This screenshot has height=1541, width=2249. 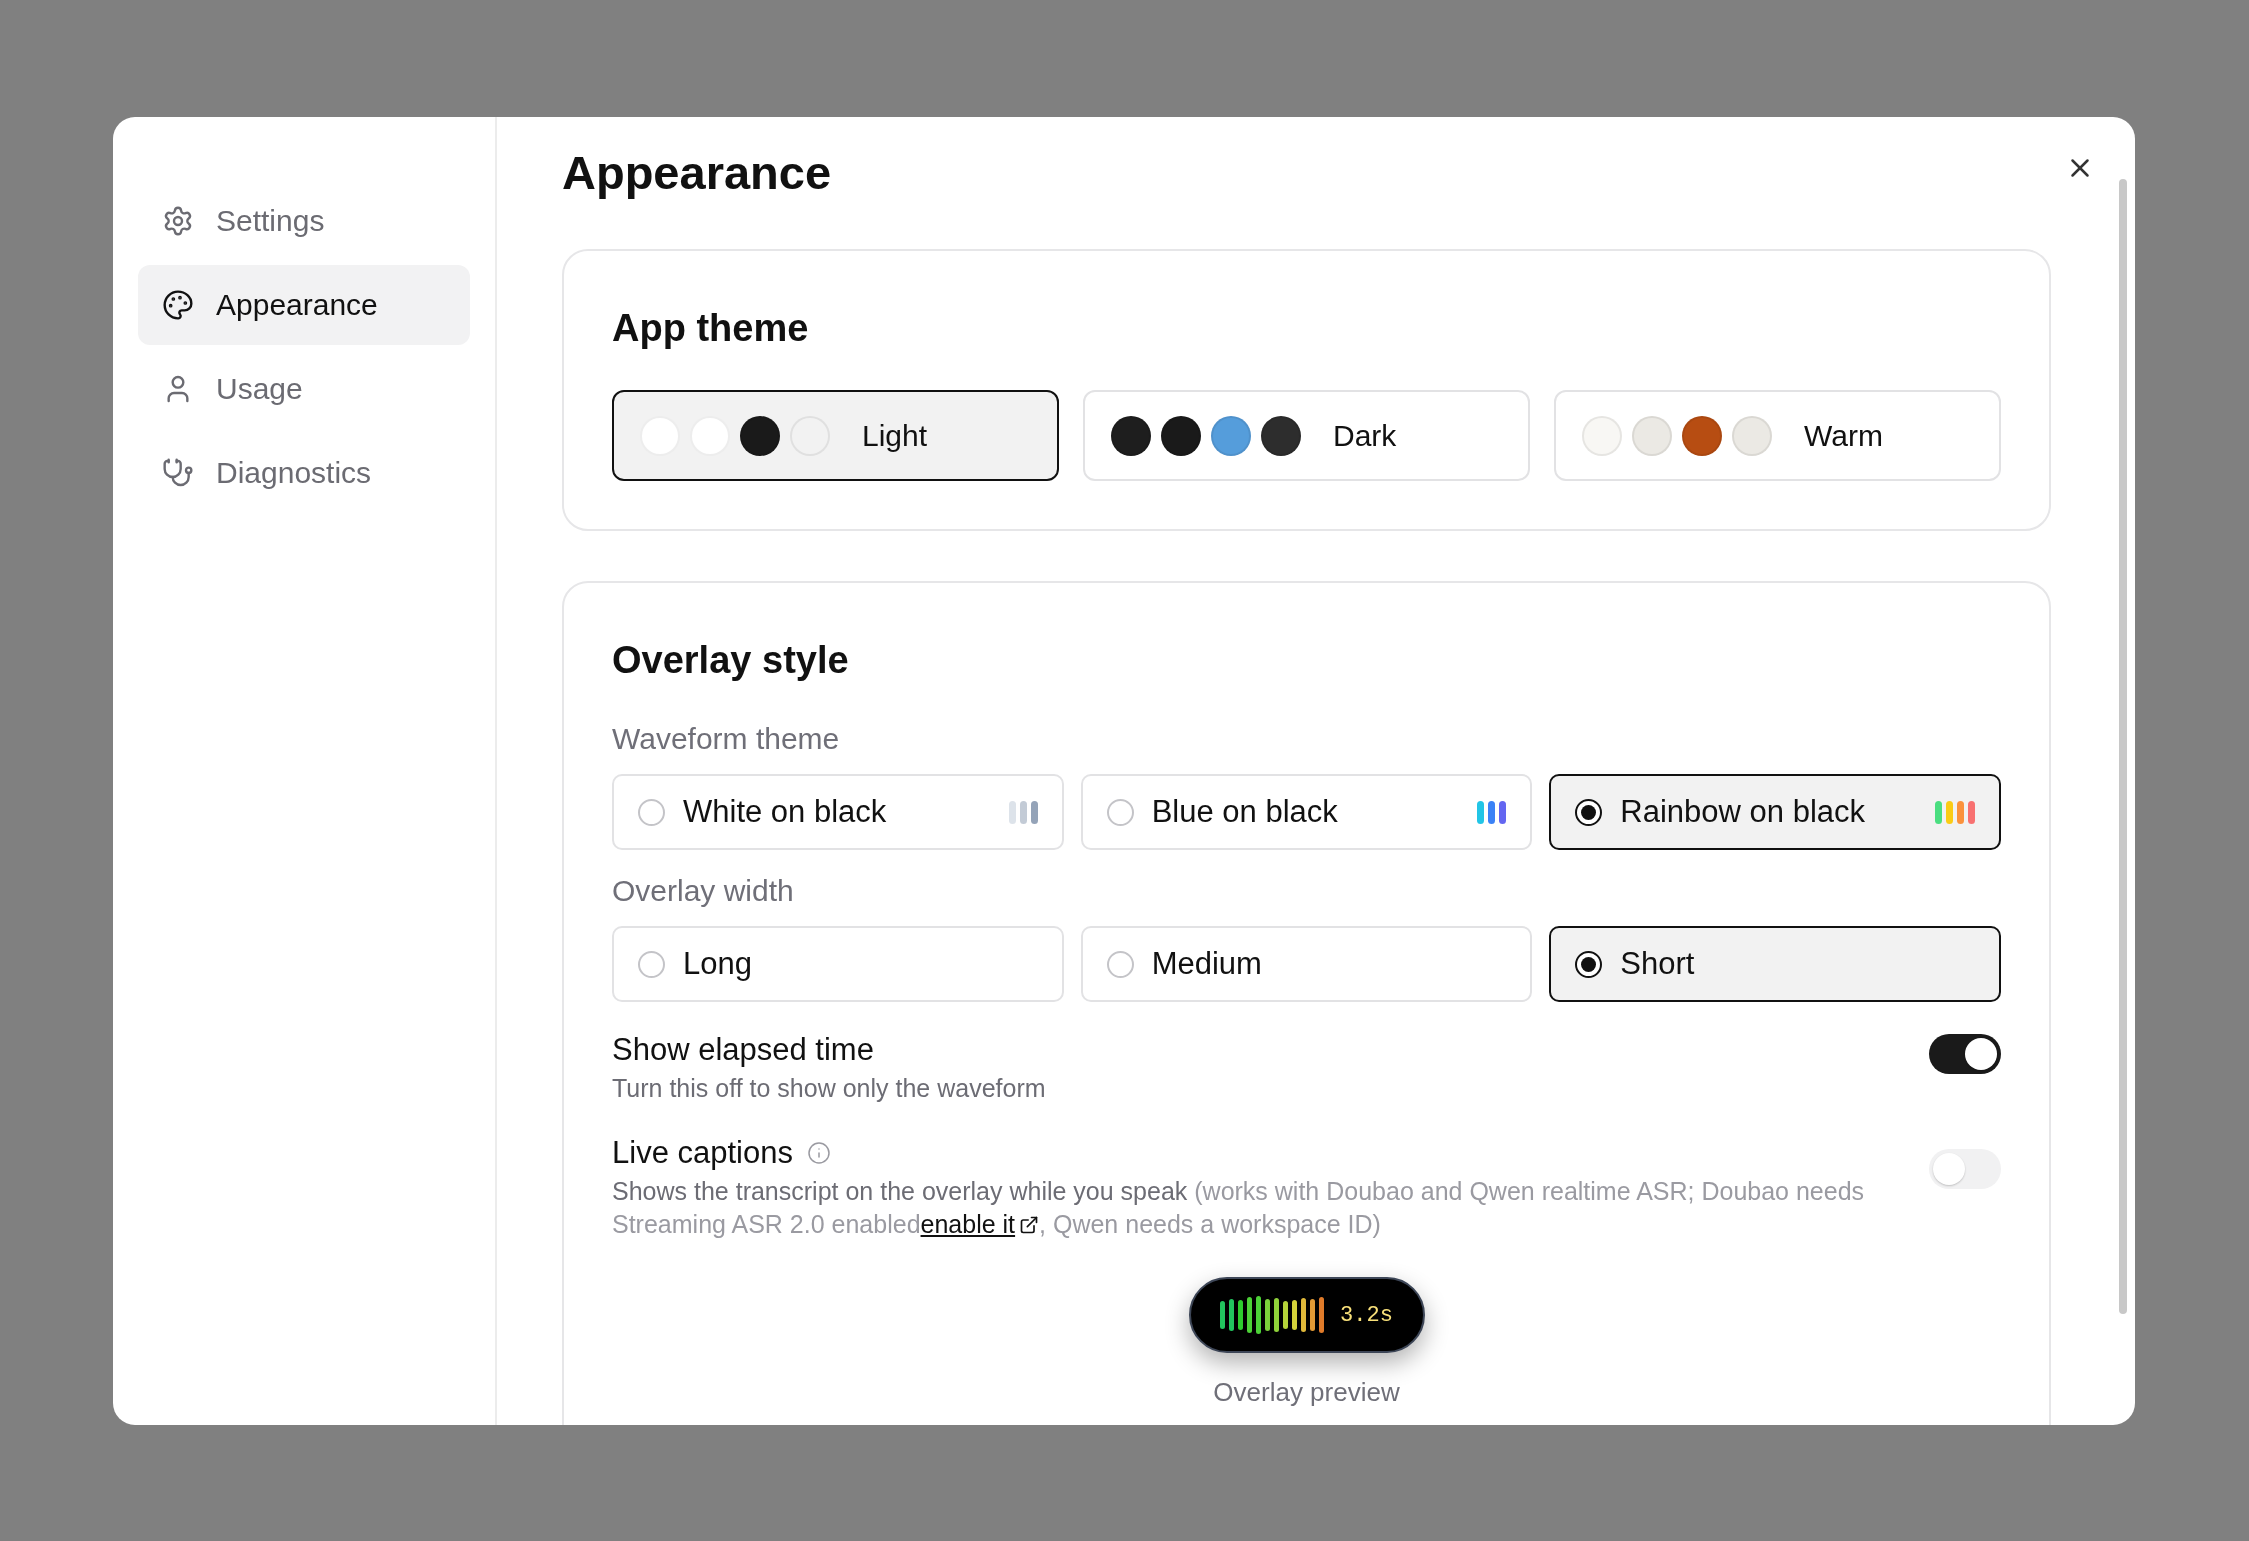 I want to click on setting-description: Shows the transcript on the overlay while you speak (works with Doubao and Qwen realtime ASR; Doubao needs Streaming ASR 2.0 enabledenable it , Qwen needs a workspace ID), so click(x=1240, y=1208).